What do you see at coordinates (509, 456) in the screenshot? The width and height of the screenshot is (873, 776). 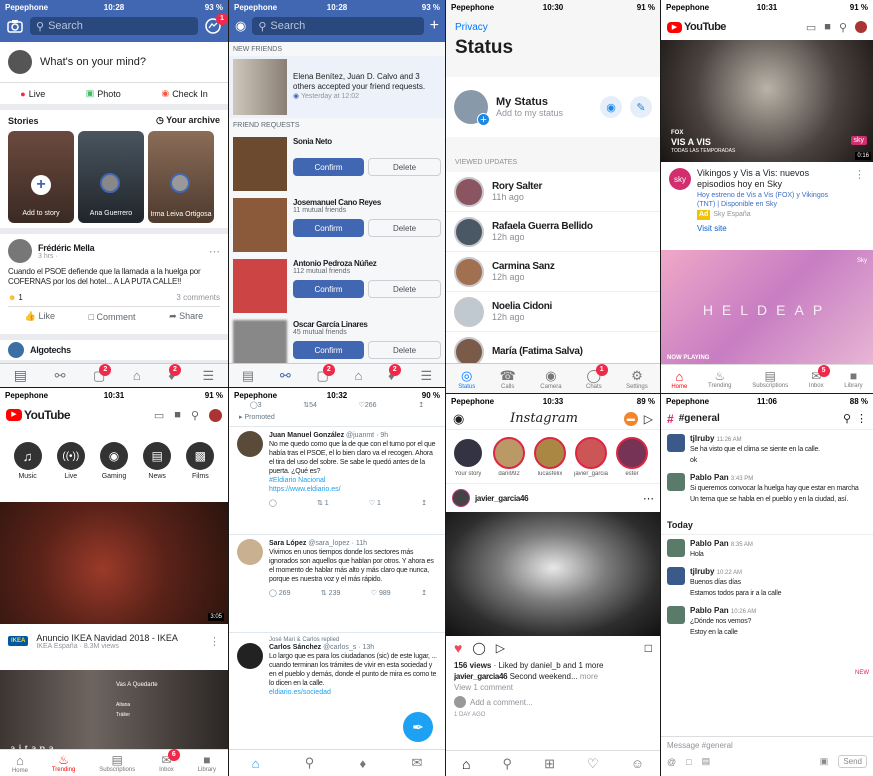 I see `story-item: dani992` at bounding box center [509, 456].